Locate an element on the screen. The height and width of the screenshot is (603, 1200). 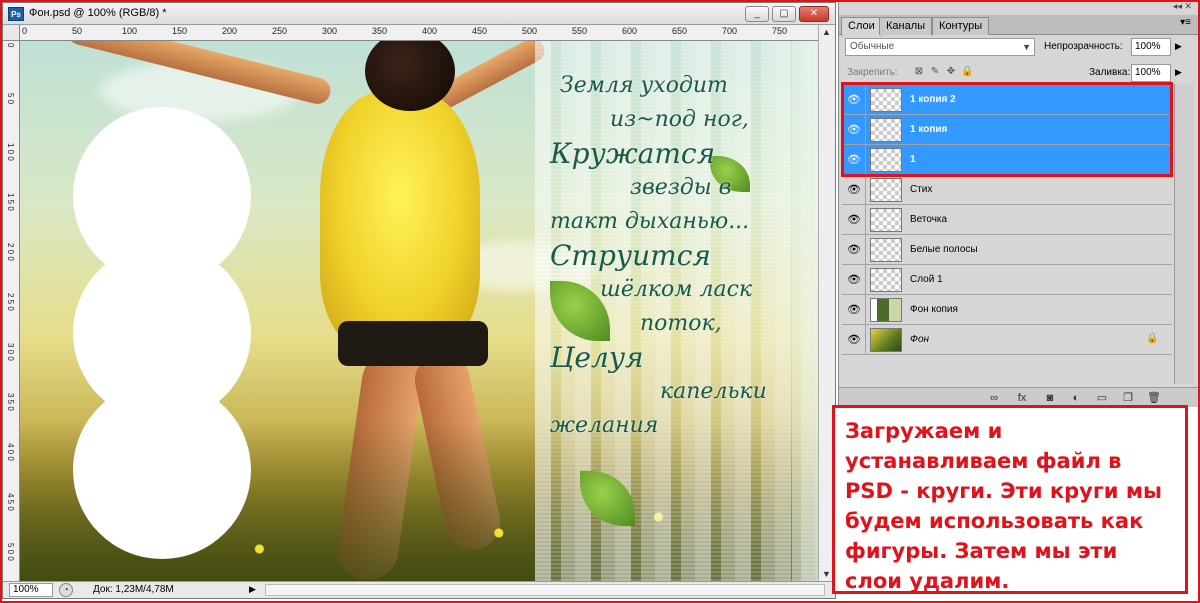
status-menu-icon: ◔ is located at coordinates (66, 590).